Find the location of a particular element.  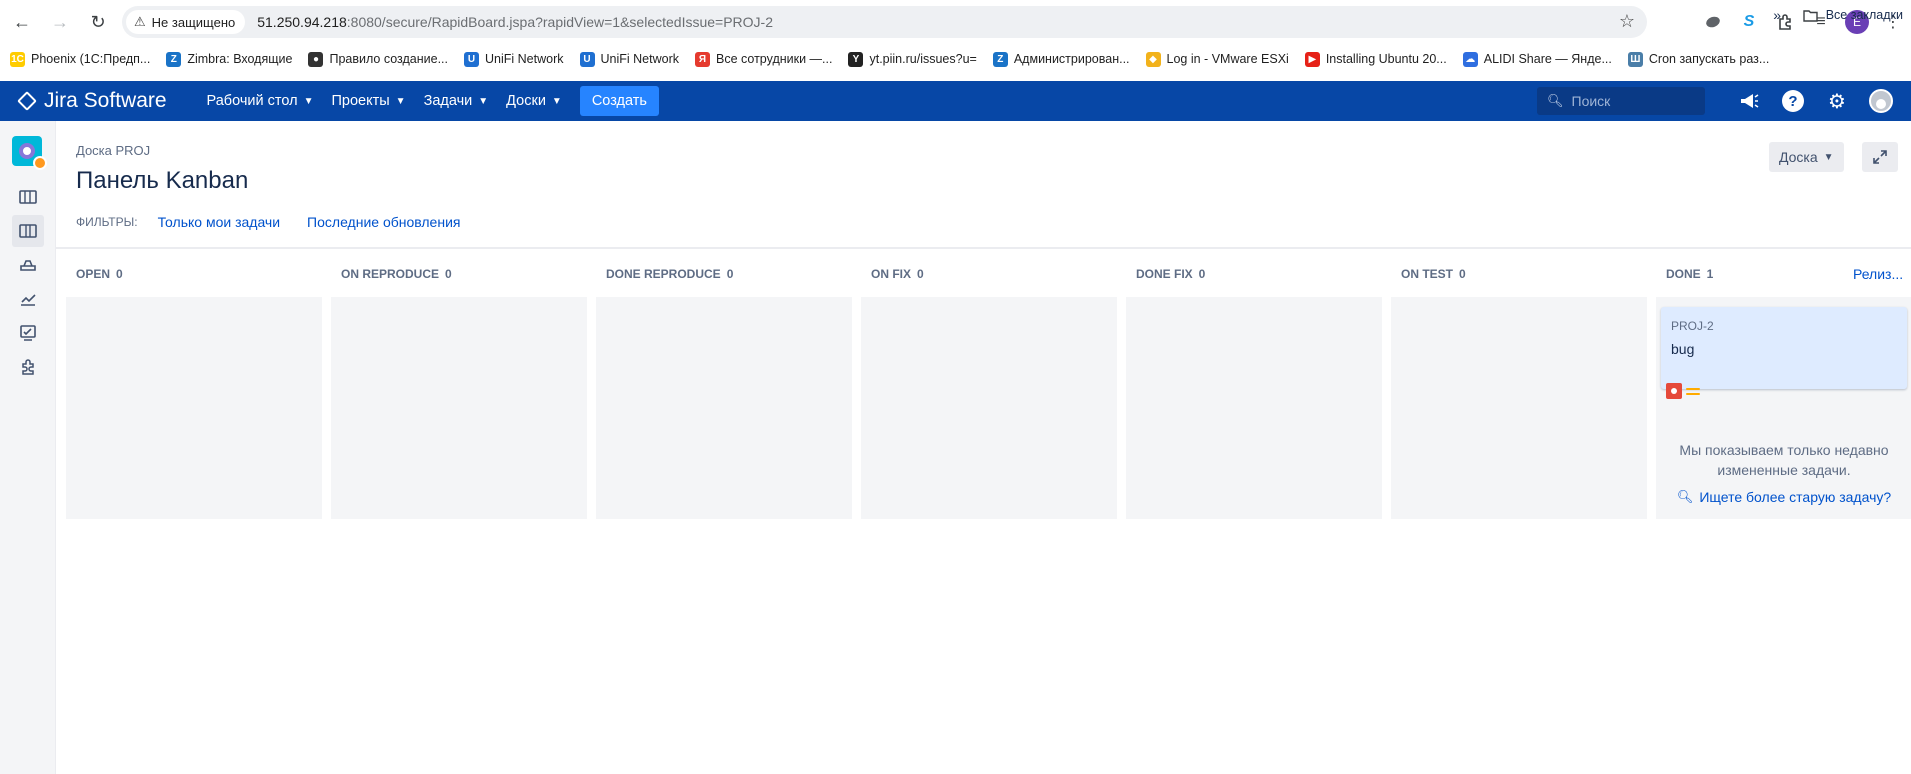

create-button: Создать is located at coordinates (619, 101).